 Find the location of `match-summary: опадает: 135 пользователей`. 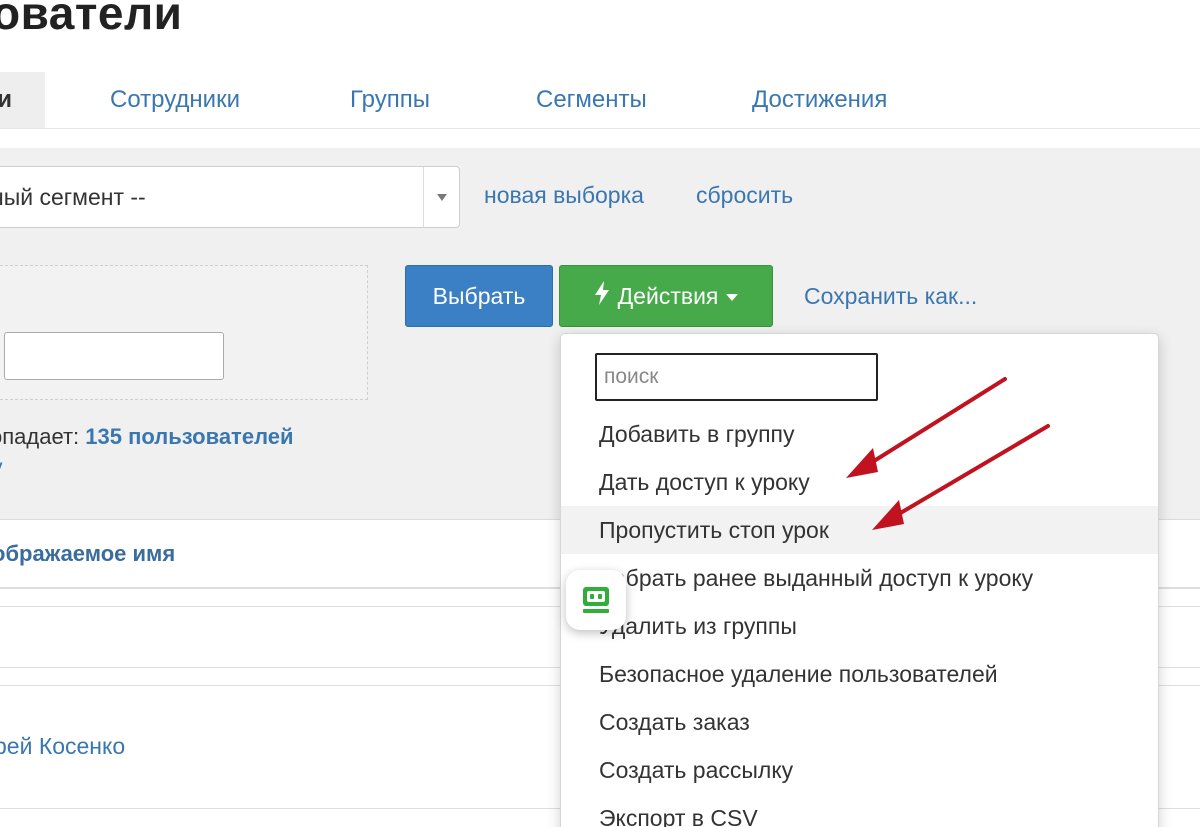

match-summary: опадает: 135 пользователей is located at coordinates (147, 437).